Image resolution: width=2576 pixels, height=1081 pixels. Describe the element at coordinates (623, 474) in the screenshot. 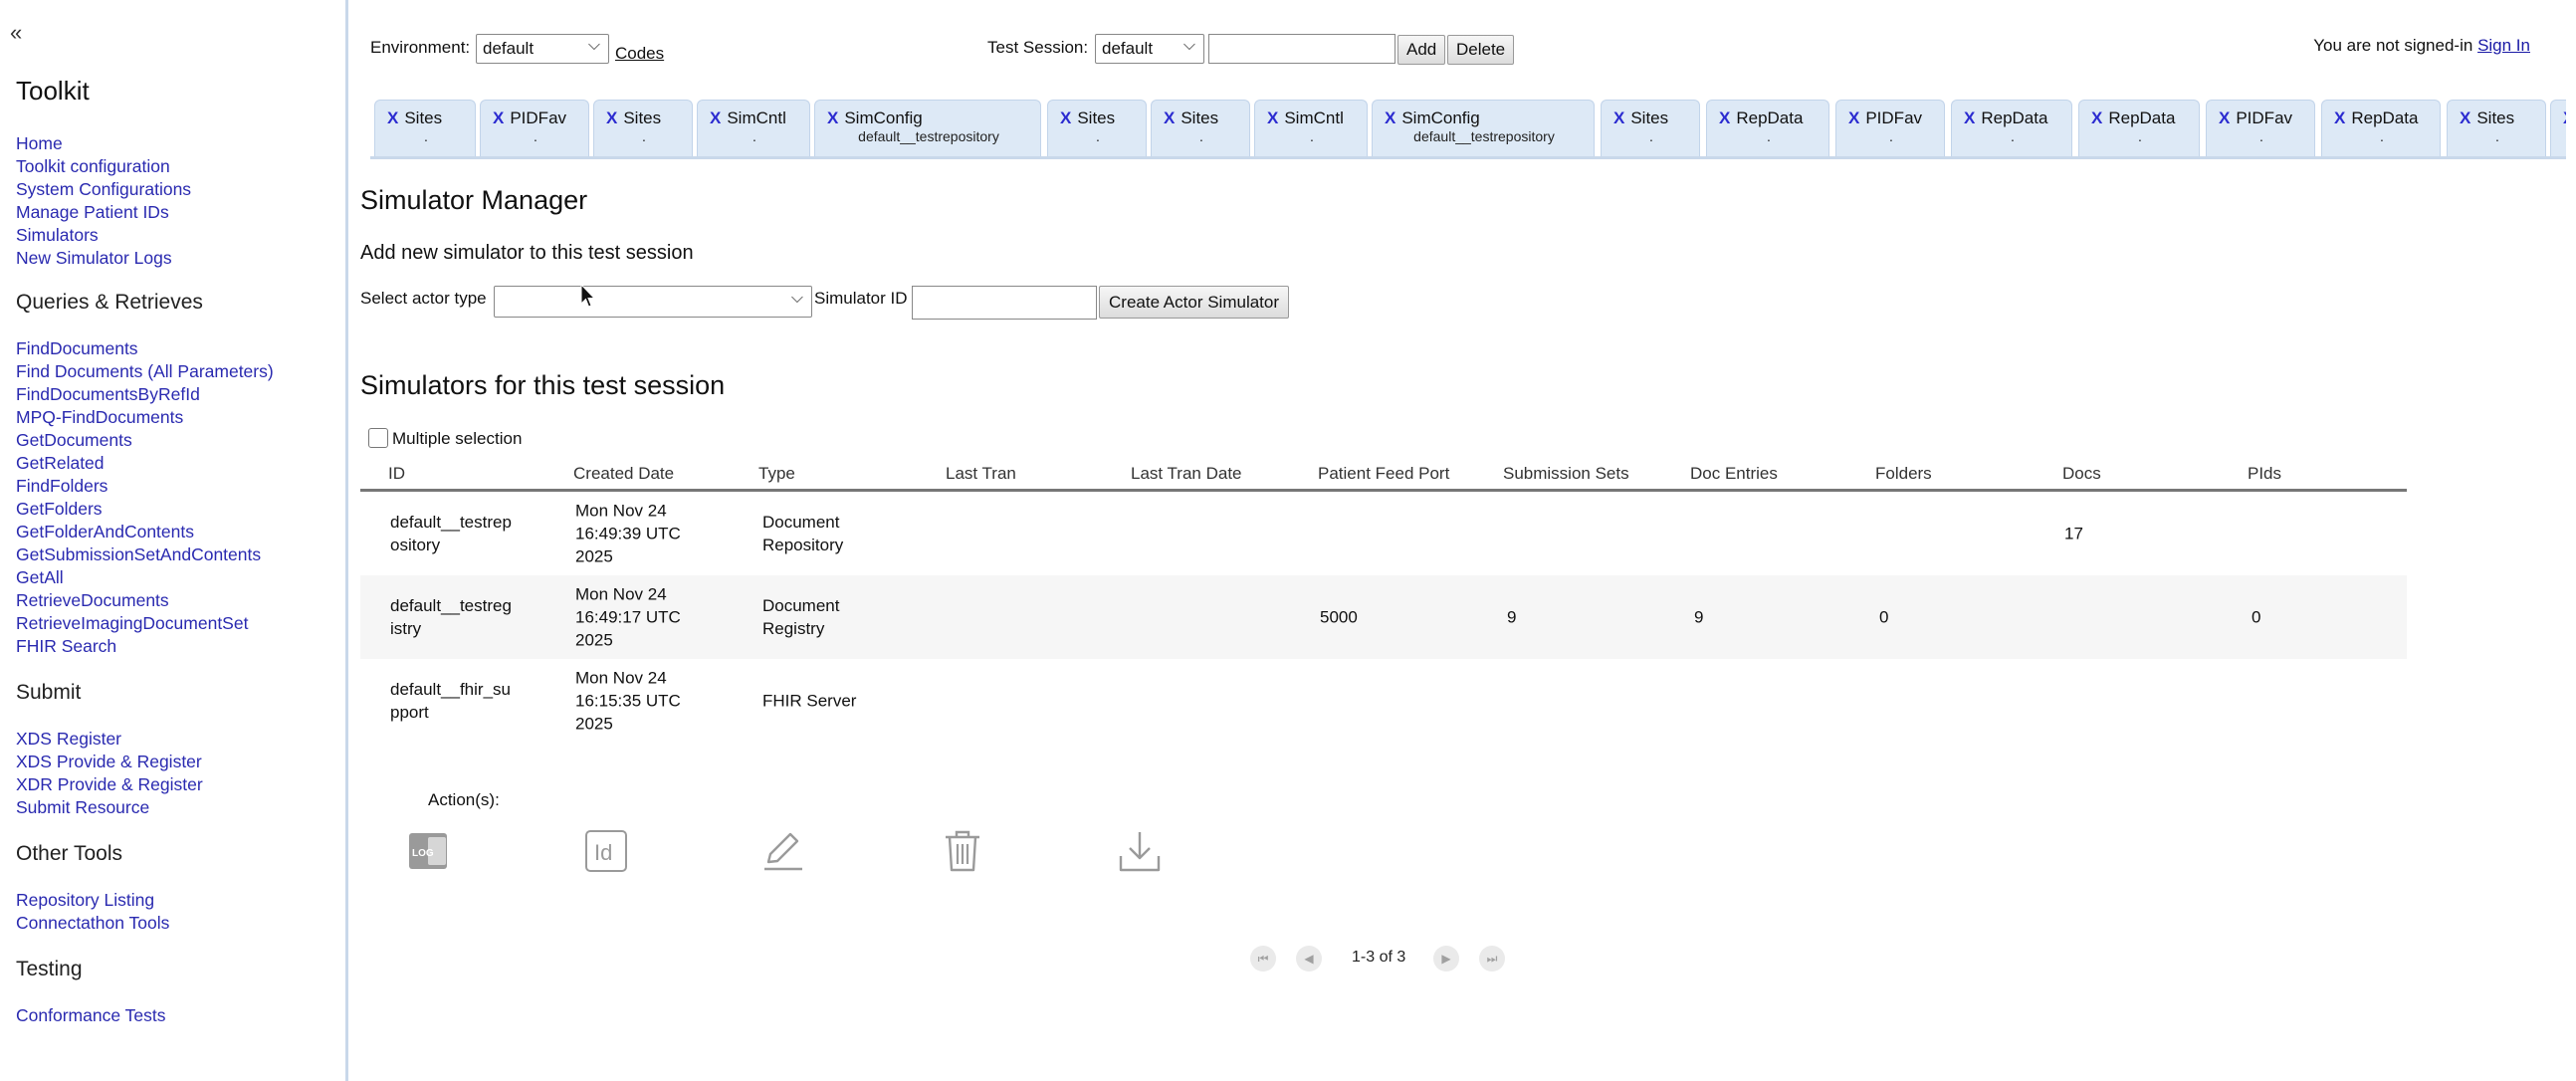

I see `col-header-created-date: Created Date` at that location.